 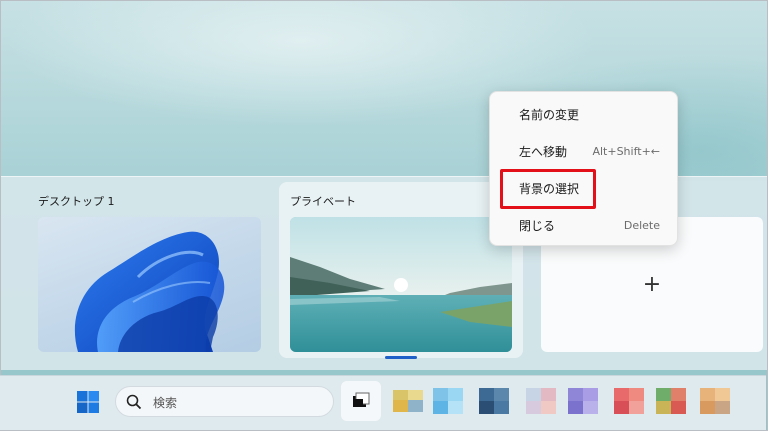 What do you see at coordinates (401, 357) in the screenshot?
I see `active-desktop-indicator` at bounding box center [401, 357].